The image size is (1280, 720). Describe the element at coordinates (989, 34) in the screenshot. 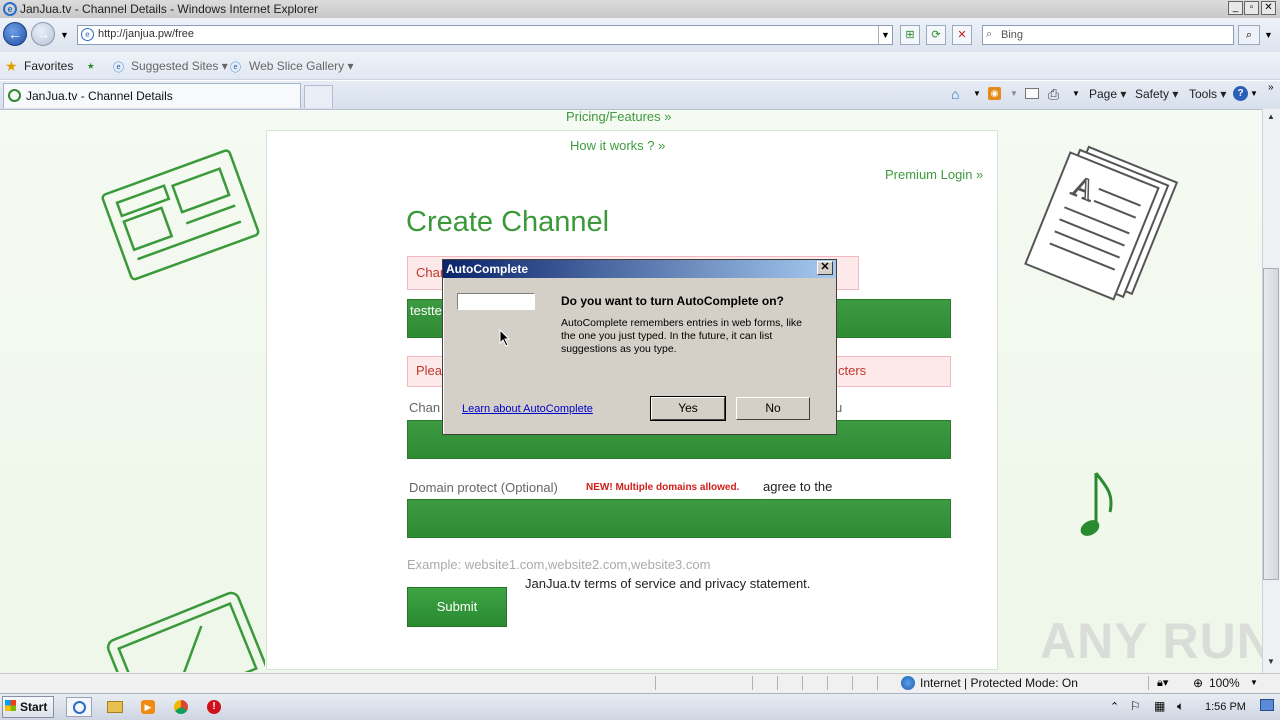

I see `bing-icon: ⌕` at that location.